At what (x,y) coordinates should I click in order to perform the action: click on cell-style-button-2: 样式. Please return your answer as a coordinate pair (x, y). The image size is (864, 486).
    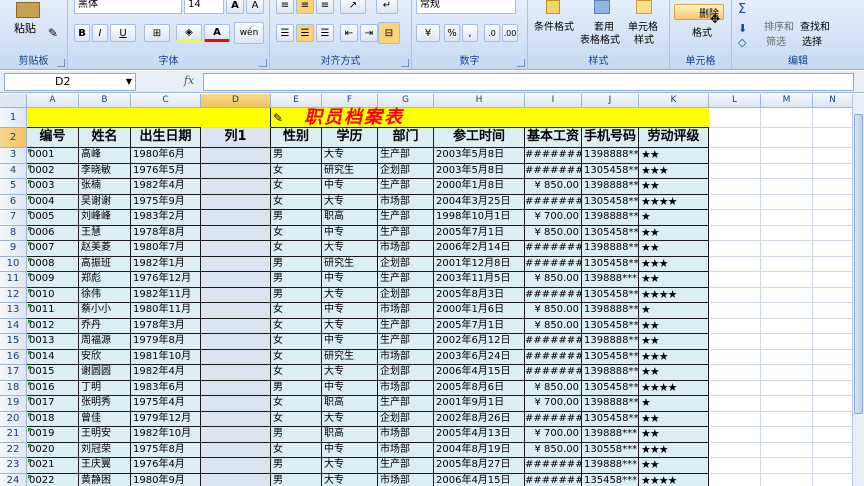
    Looking at the image, I should click on (644, 38).